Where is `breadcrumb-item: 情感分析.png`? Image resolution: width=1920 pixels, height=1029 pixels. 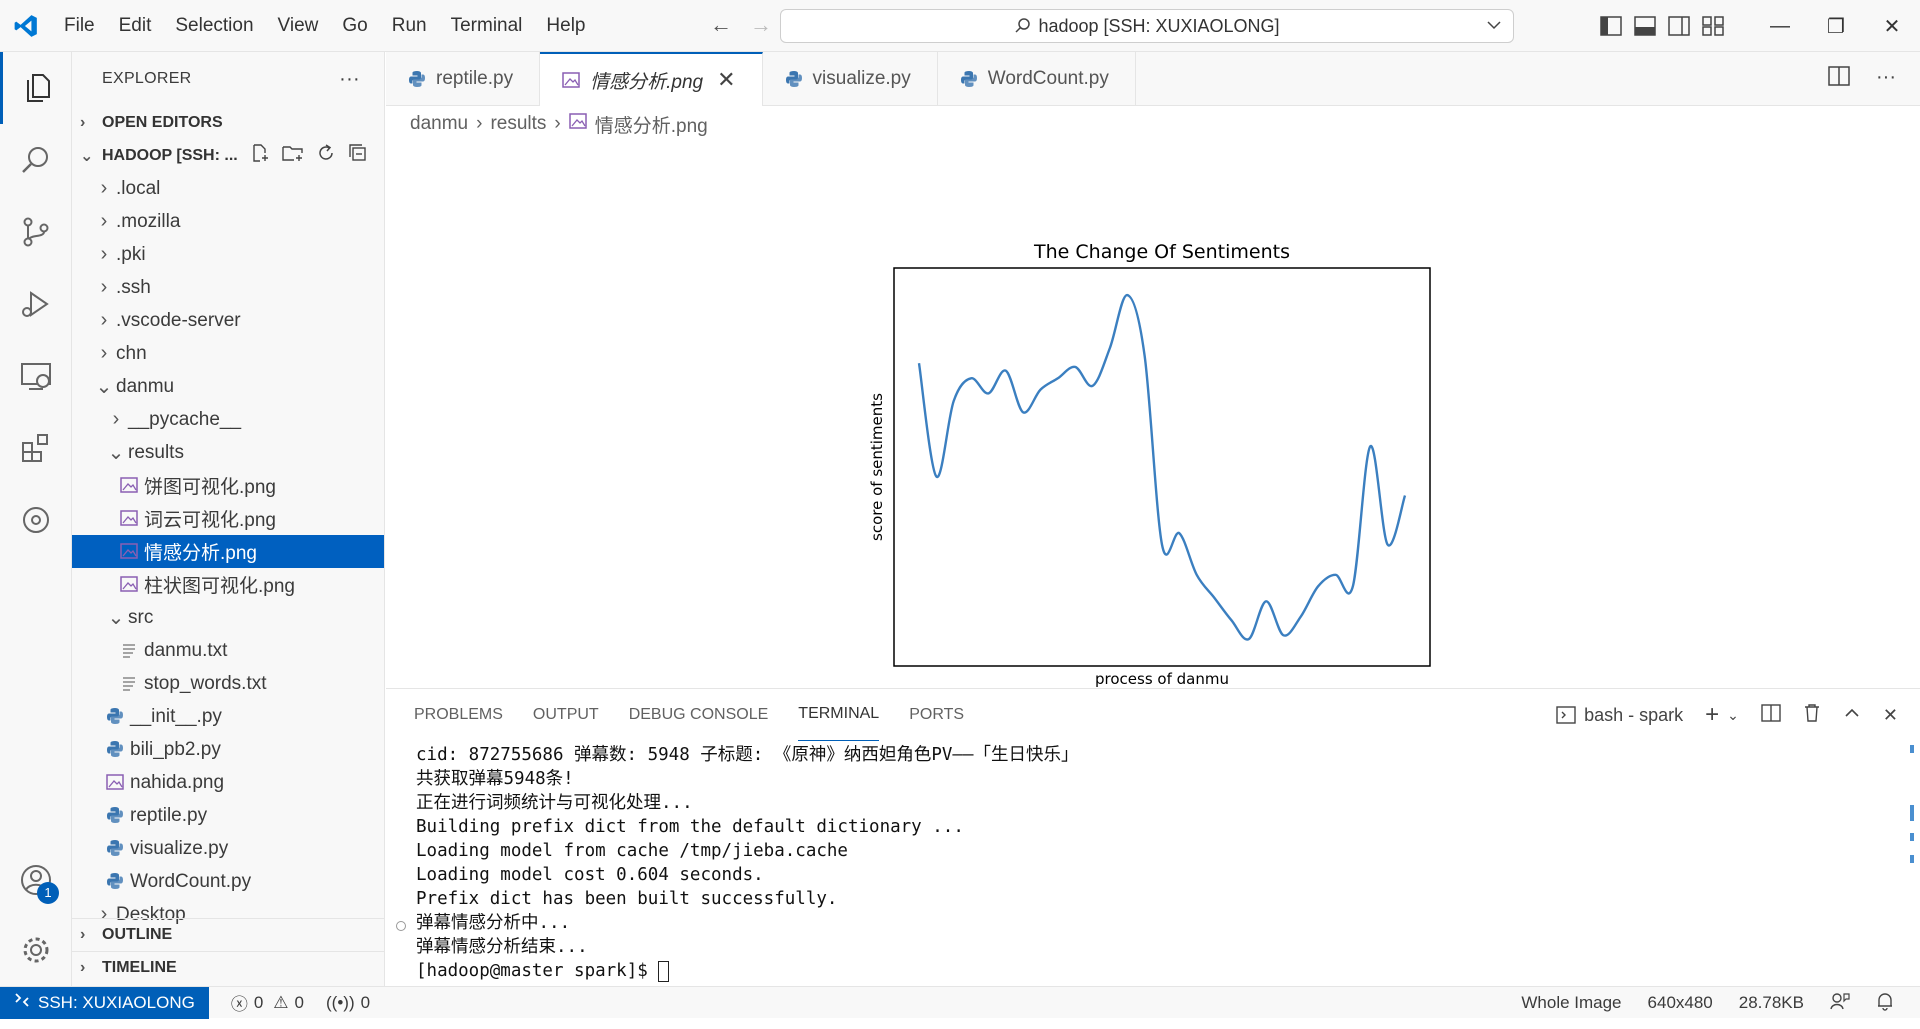 breadcrumb-item: 情感分析.png is located at coordinates (651, 124).